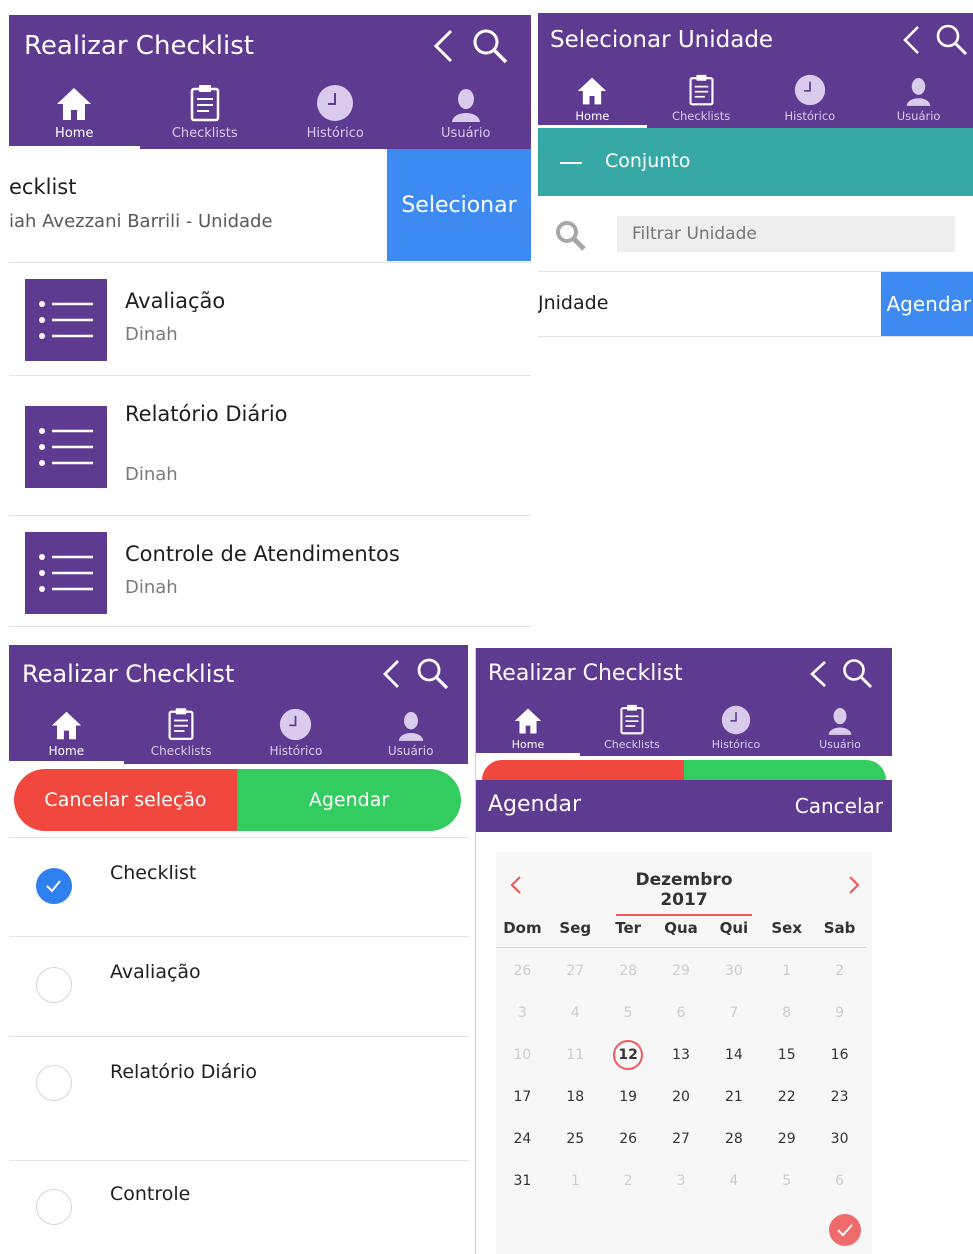 The height and width of the screenshot is (1254, 973). I want to click on tab-bar: Home Checklists Histórico Usuário, so click(684, 728).